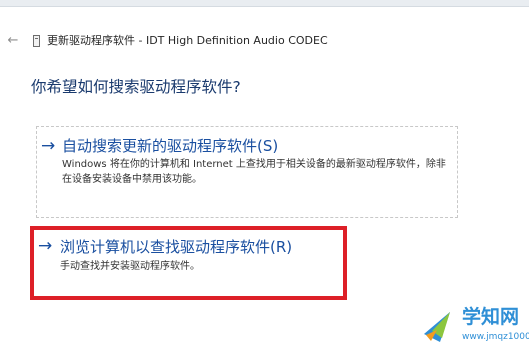  What do you see at coordinates (491, 317) in the screenshot?
I see `watermark-text: 学知网` at bounding box center [491, 317].